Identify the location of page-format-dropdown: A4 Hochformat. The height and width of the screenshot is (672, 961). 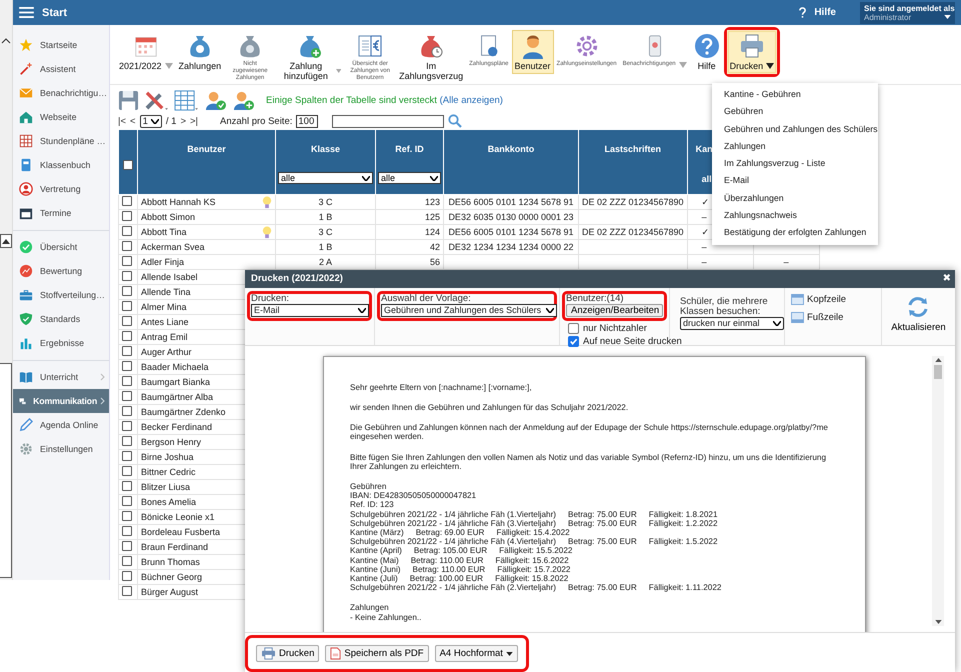
(476, 653).